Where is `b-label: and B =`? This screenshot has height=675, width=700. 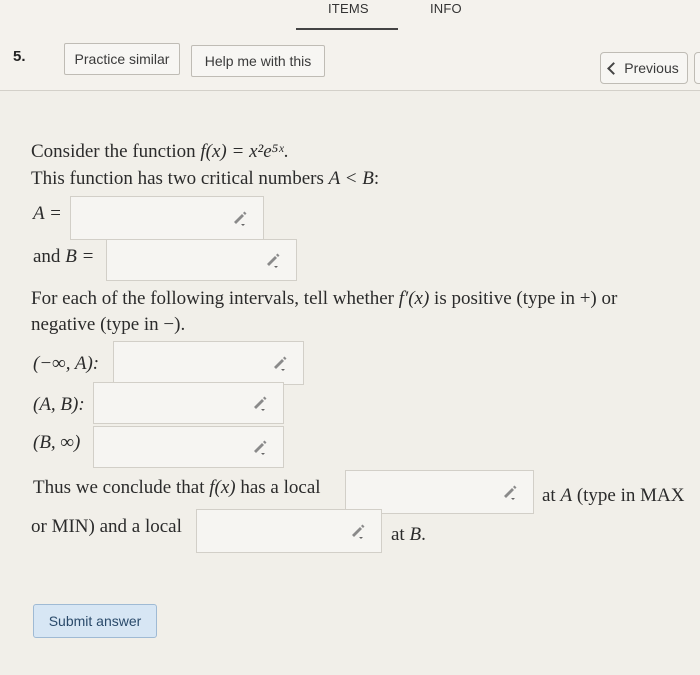
b-label: and B = is located at coordinates (64, 256).